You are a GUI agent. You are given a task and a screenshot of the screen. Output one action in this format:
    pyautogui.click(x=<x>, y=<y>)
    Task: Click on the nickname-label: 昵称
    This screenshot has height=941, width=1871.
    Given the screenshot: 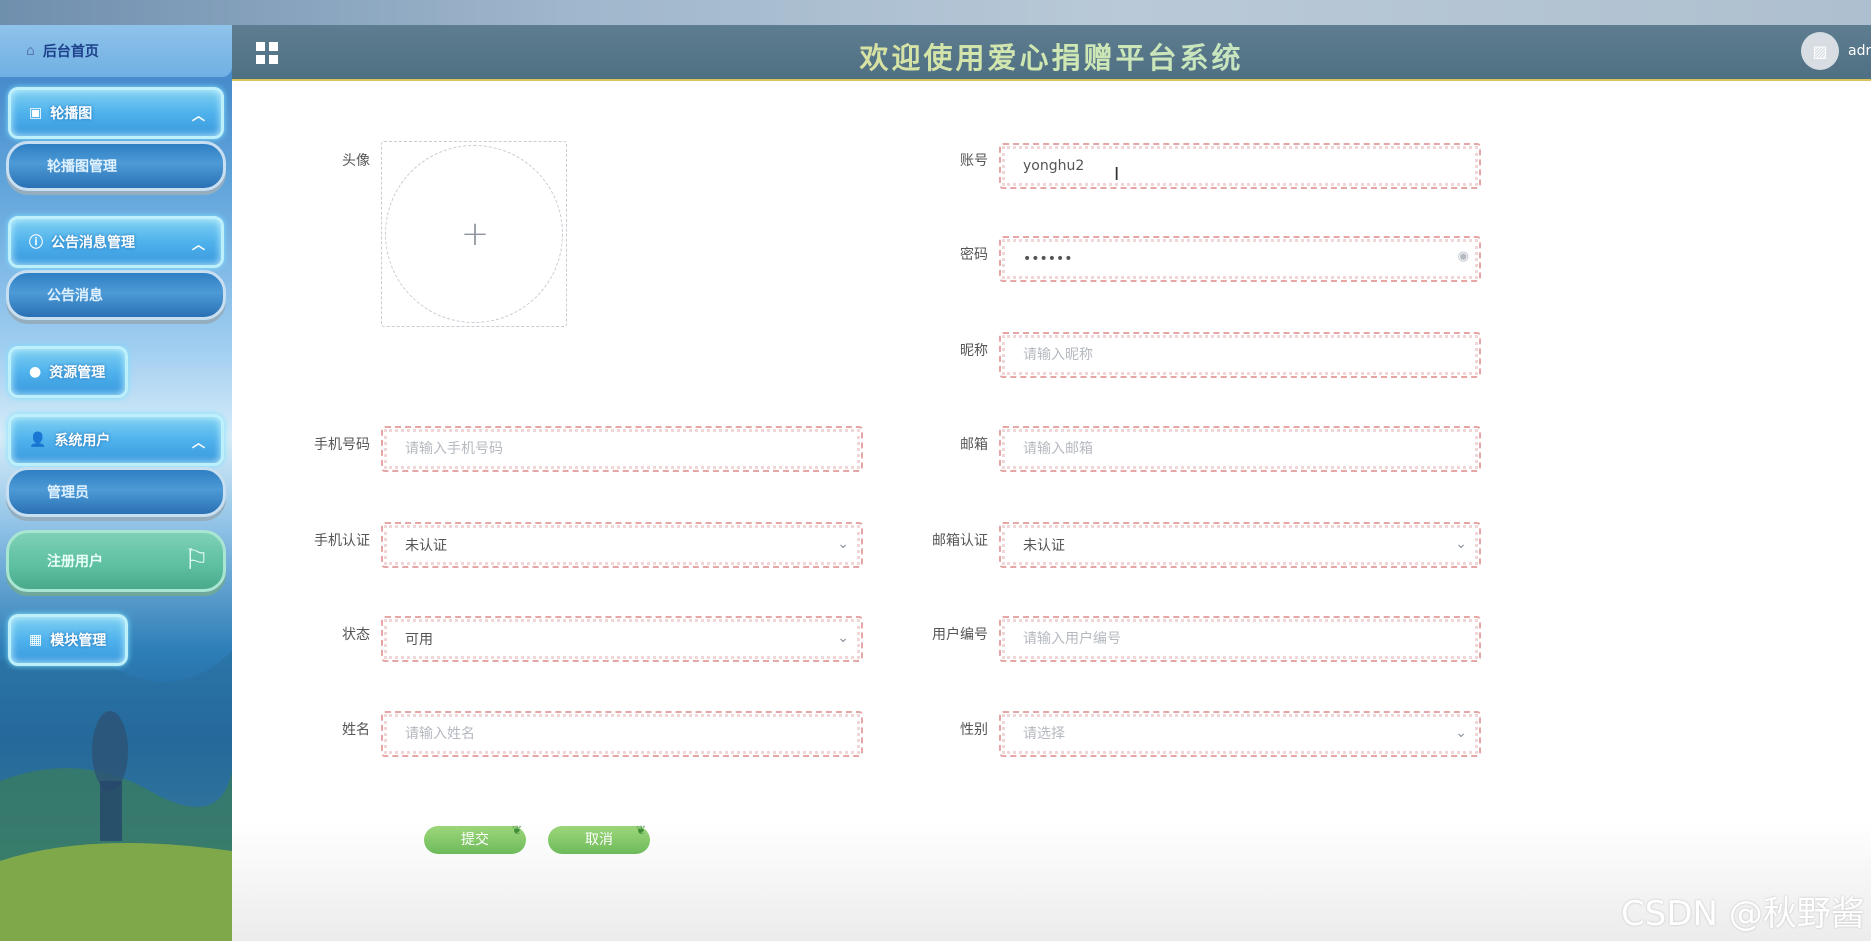 What is the action you would take?
    pyautogui.click(x=974, y=351)
    